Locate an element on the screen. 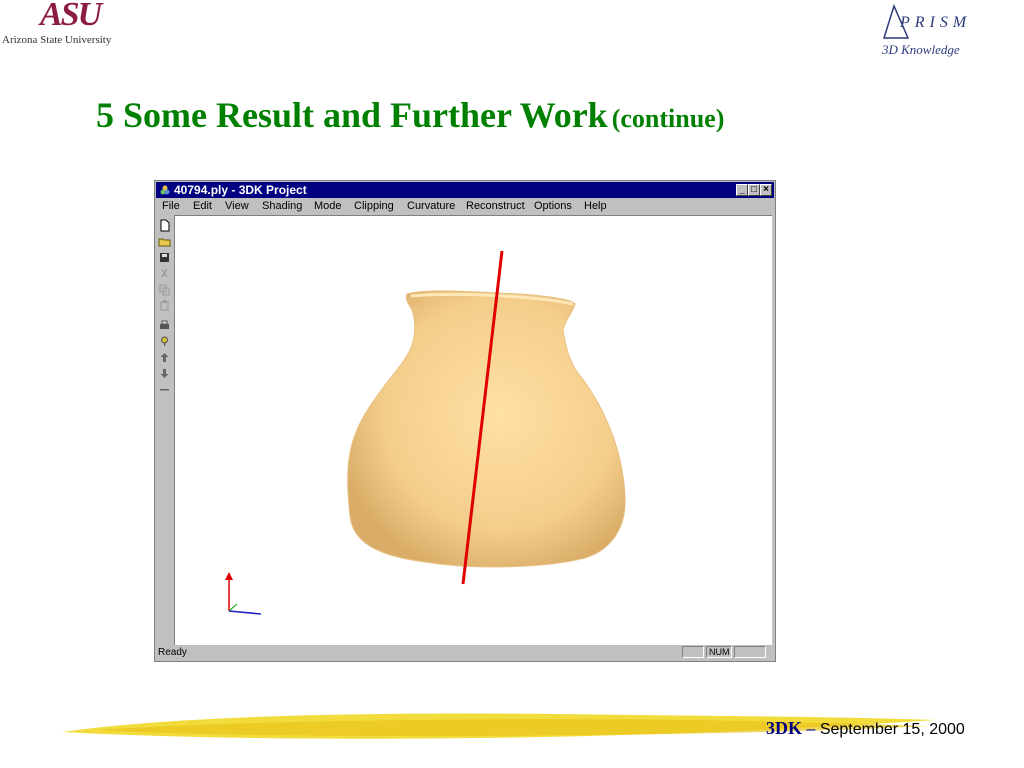 Image resolution: width=1024 pixels, height=768 pixels. print-icon is located at coordinates (164, 325).